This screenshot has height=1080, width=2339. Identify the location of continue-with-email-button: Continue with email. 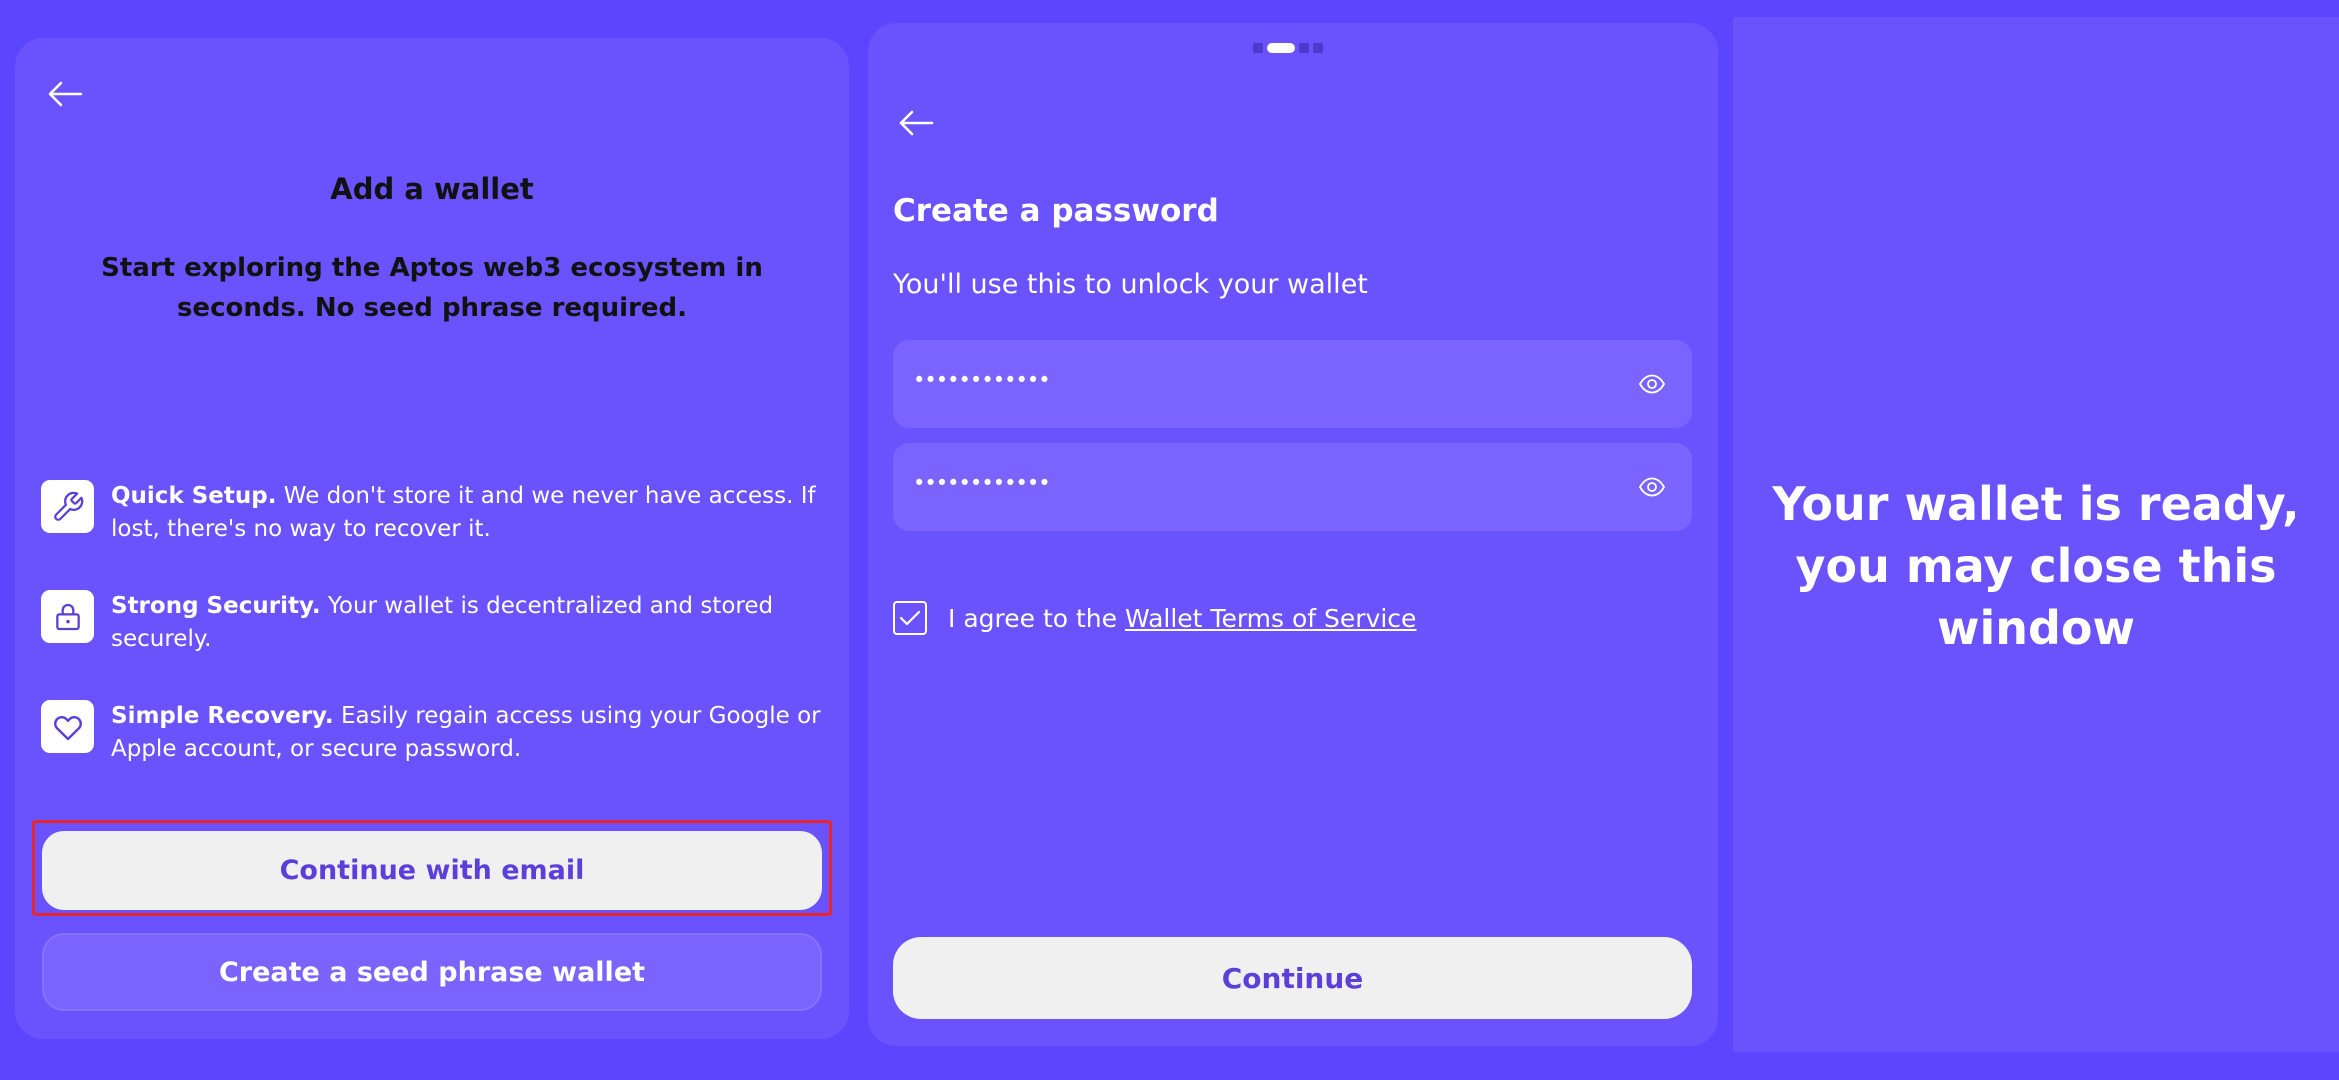
(432, 870).